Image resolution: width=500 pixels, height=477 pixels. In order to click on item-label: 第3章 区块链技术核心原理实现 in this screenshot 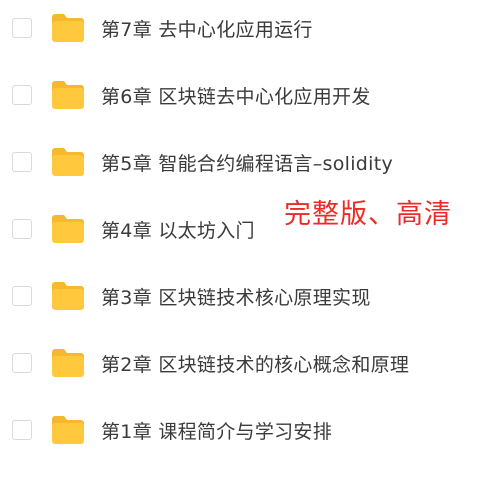, I will do `click(236, 296)`.